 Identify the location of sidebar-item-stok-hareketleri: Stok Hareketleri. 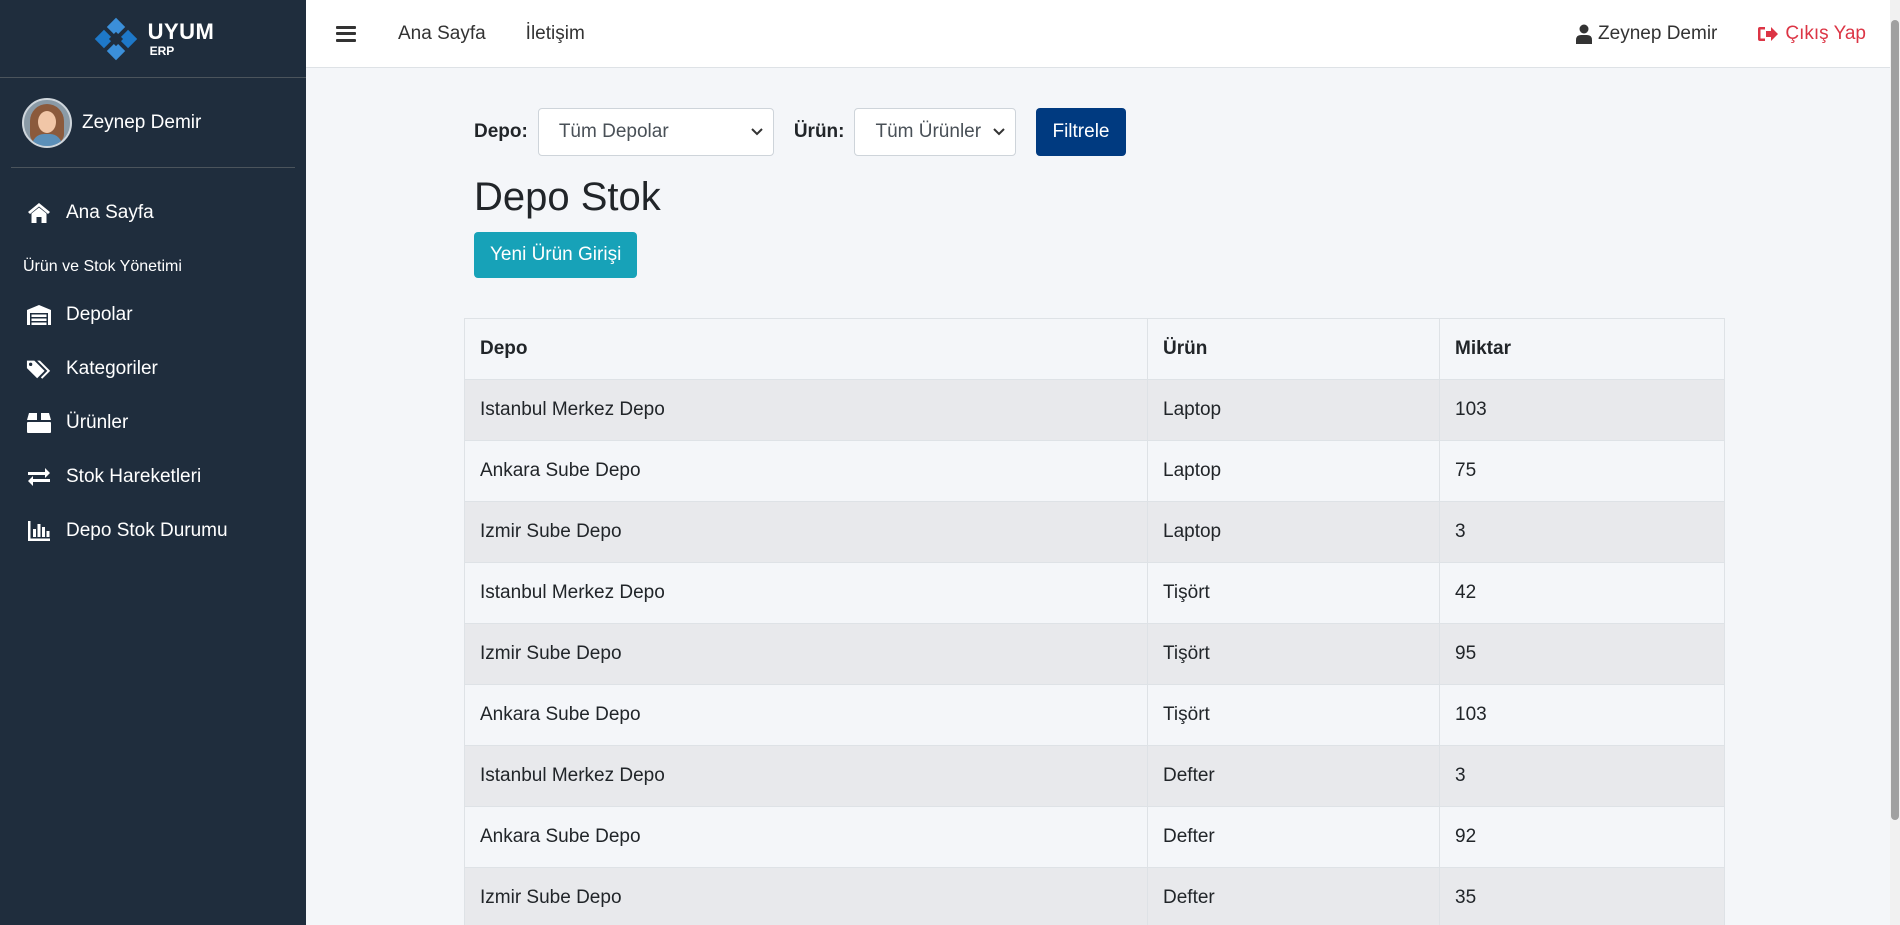
(153, 477).